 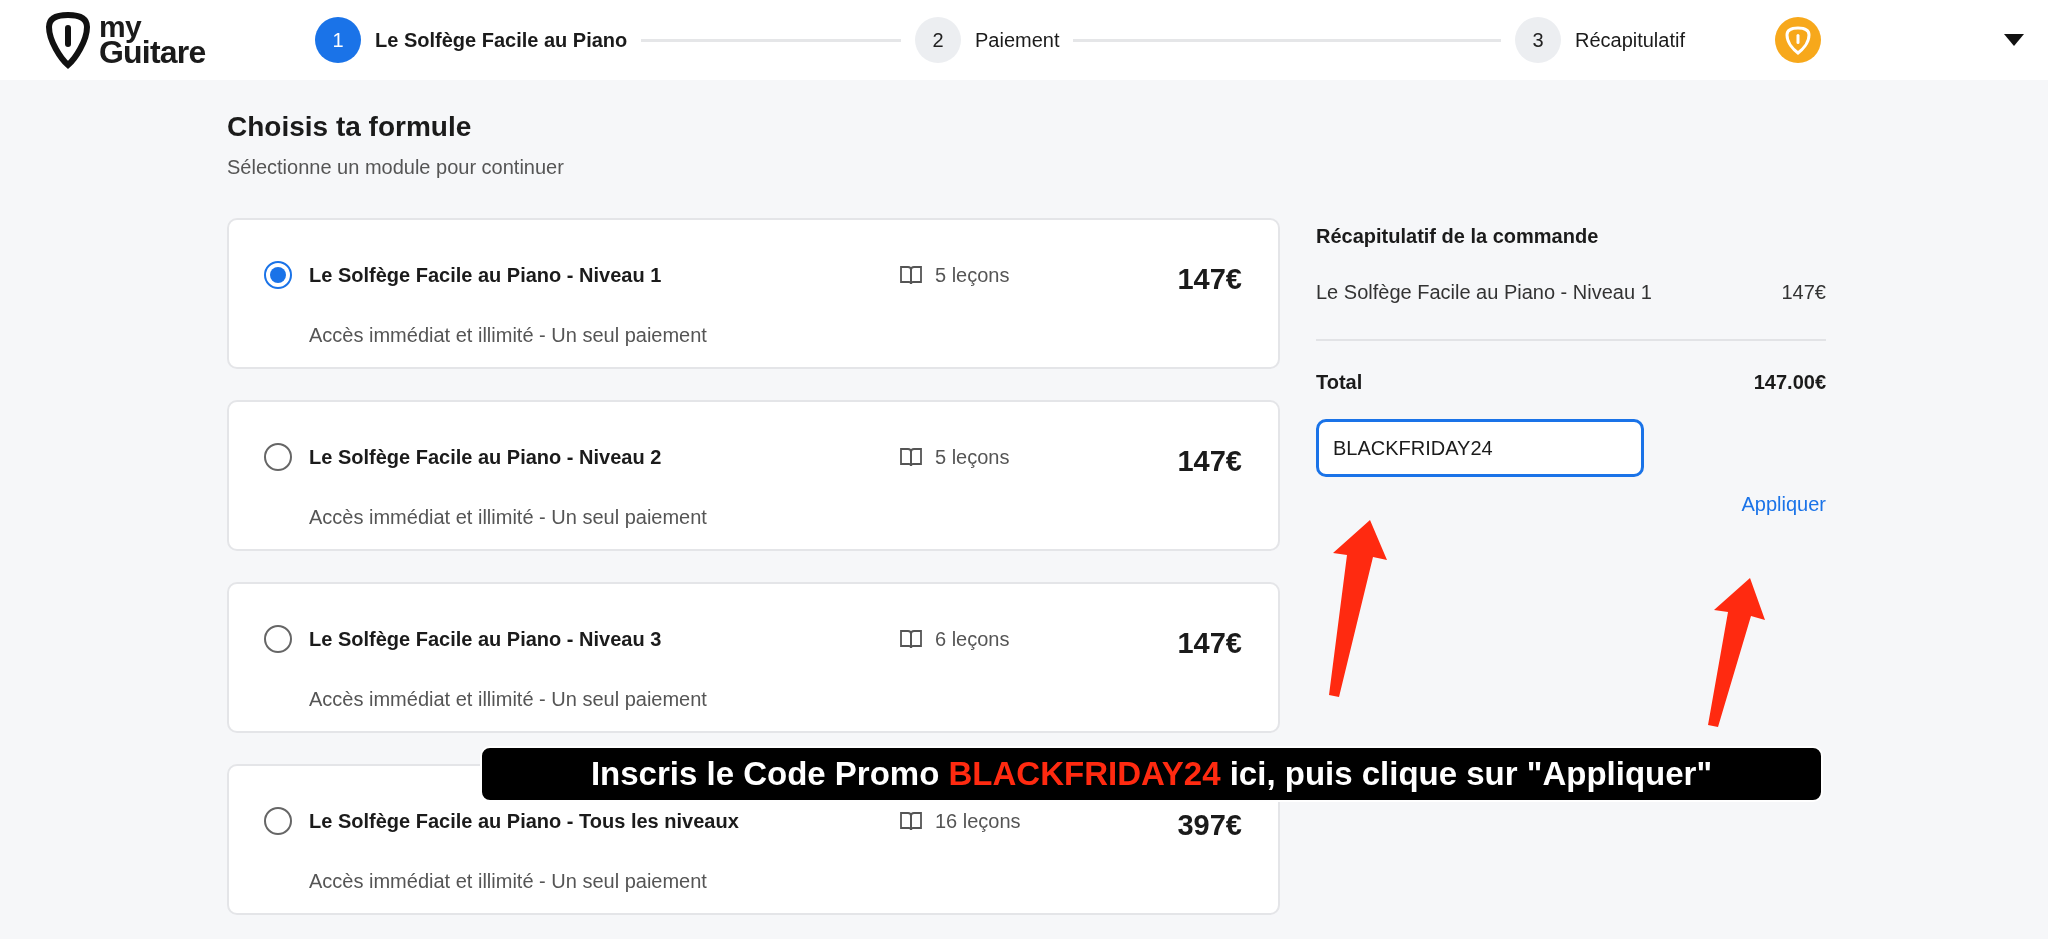 What do you see at coordinates (486, 275) in the screenshot?
I see `plan-name: Le Solfège Facile au Piano - Niveau 1` at bounding box center [486, 275].